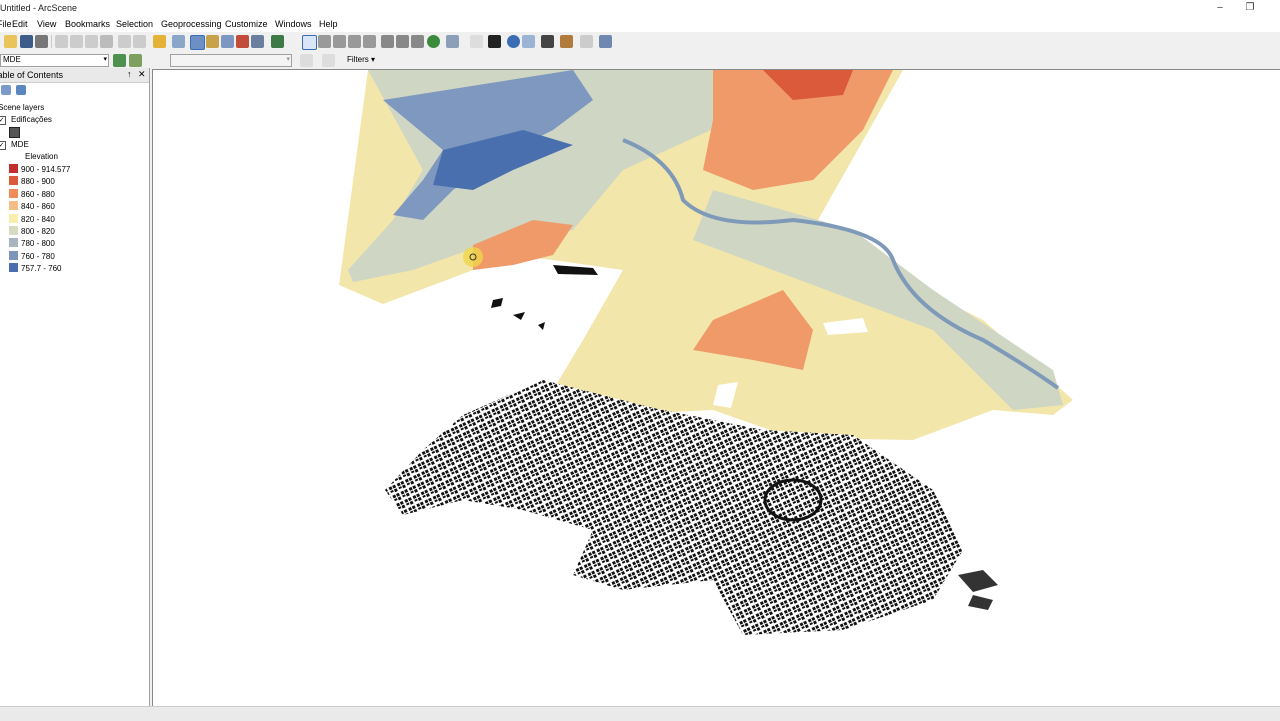  I want to click on legend-label: 900 - 914.577, so click(46, 169).